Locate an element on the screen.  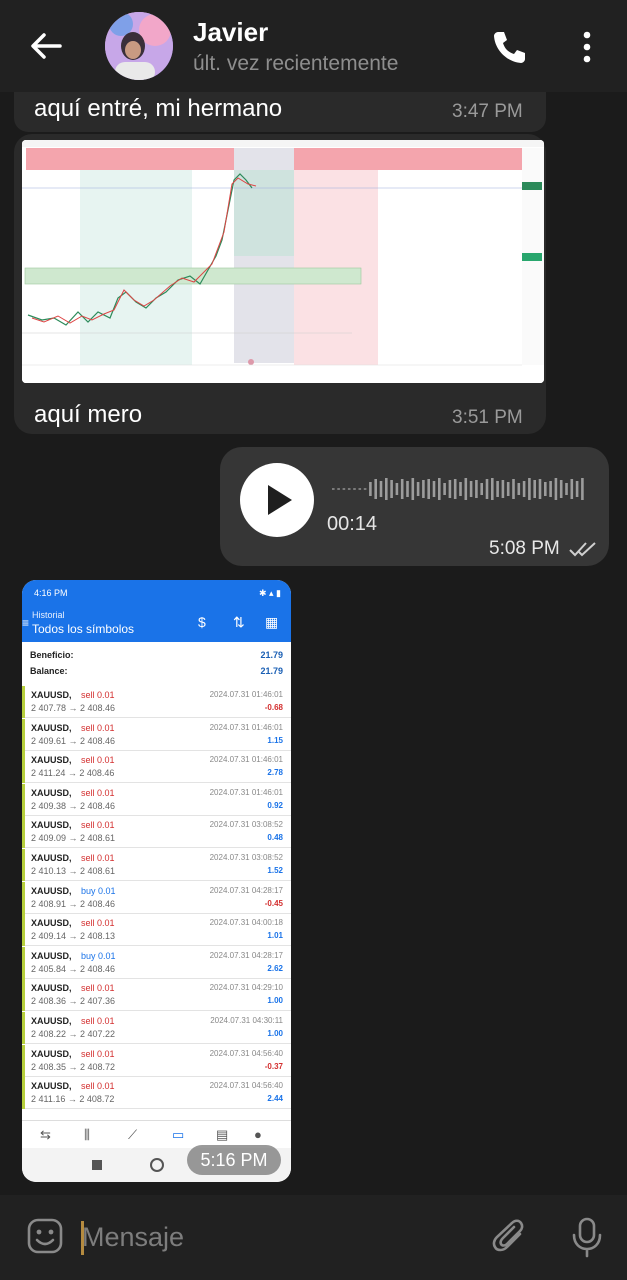
menu-icon: ≡ is located at coordinates (26, 623).